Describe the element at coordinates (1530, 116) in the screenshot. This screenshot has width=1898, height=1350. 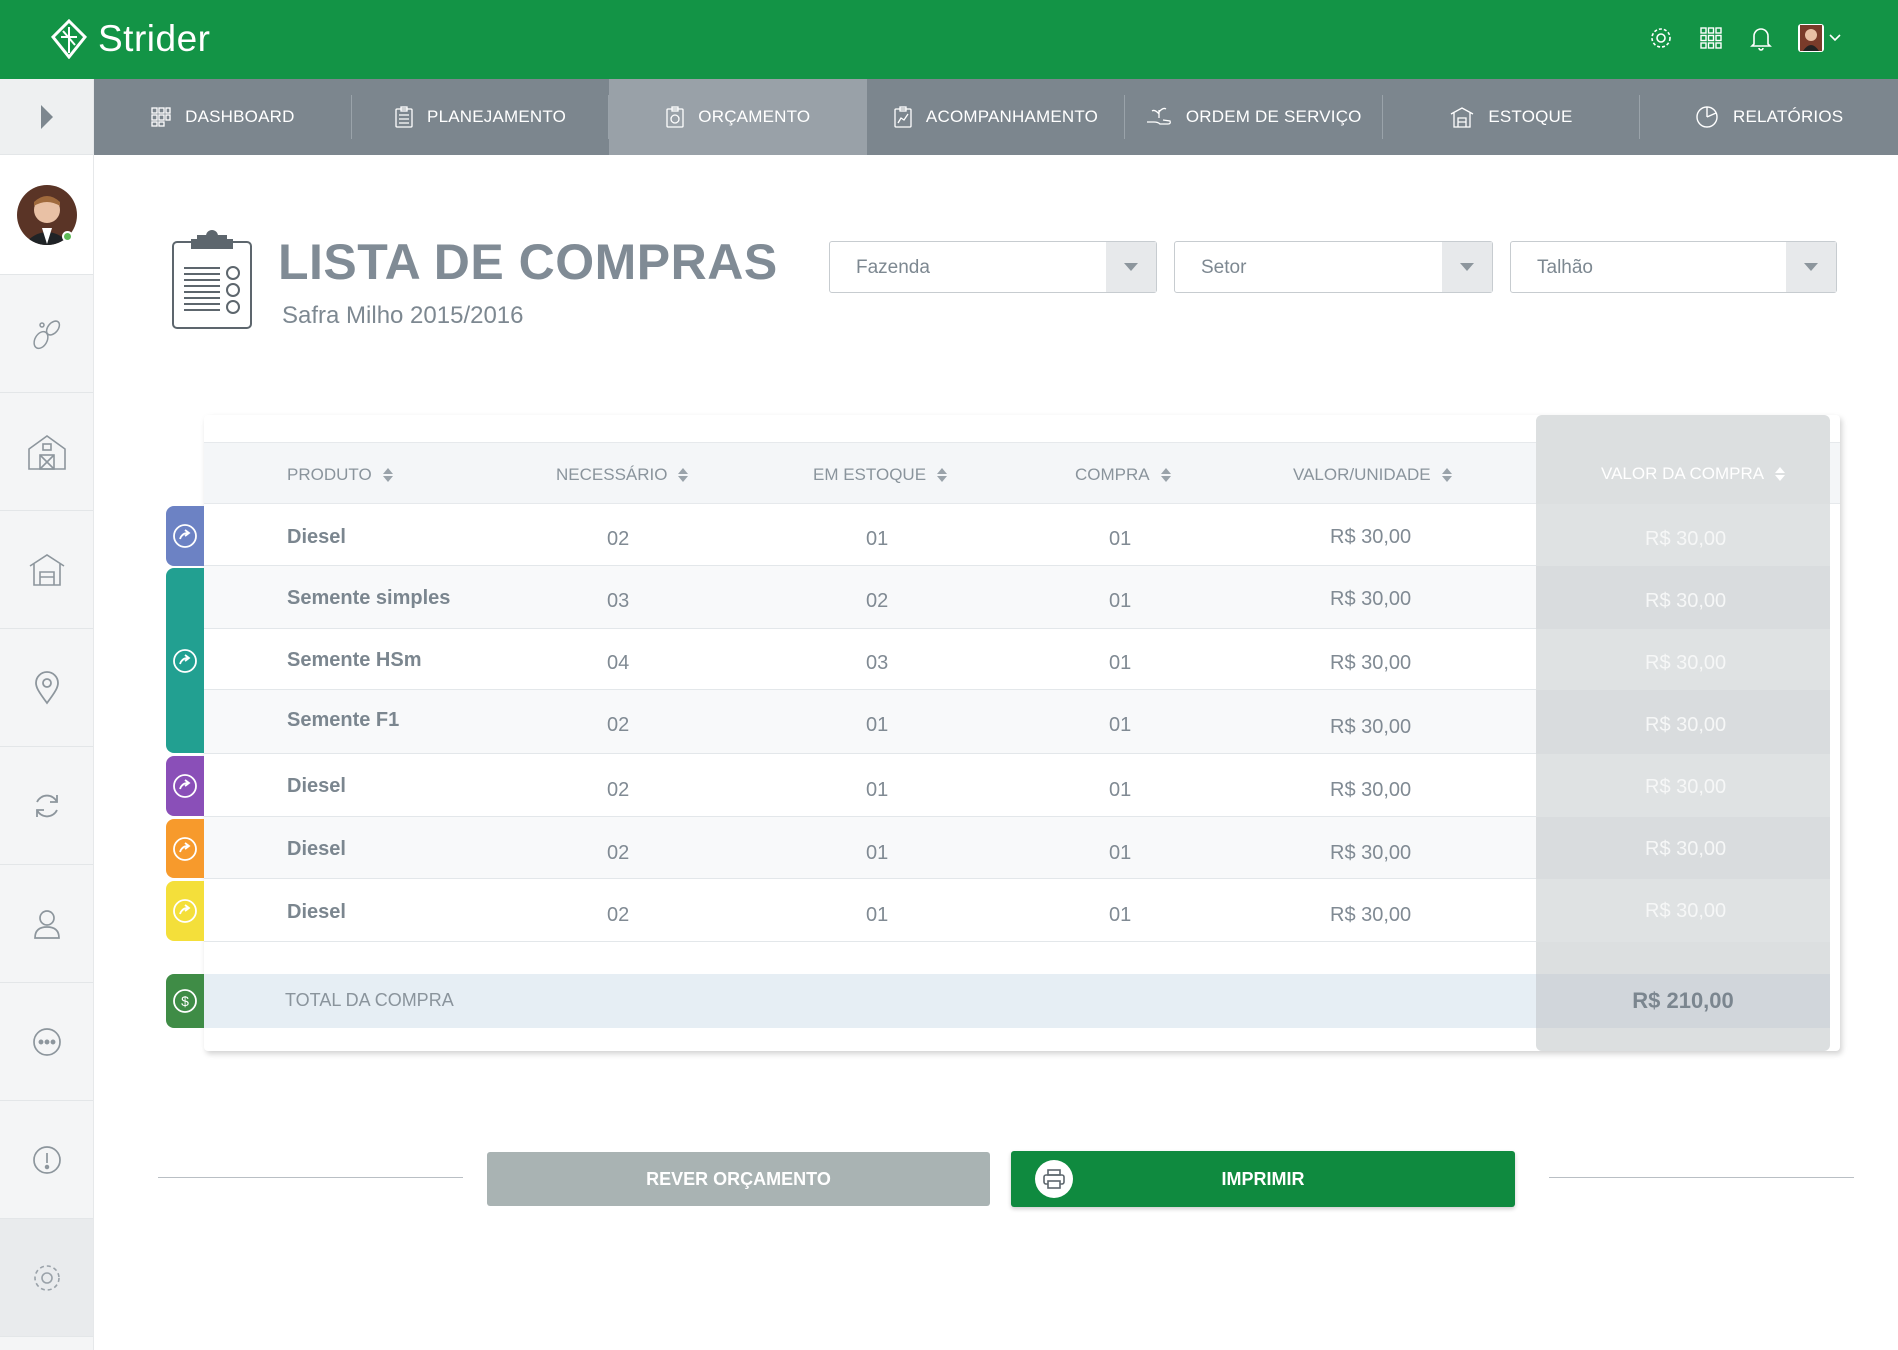
I see `tab-label: ESTOQUE` at that location.